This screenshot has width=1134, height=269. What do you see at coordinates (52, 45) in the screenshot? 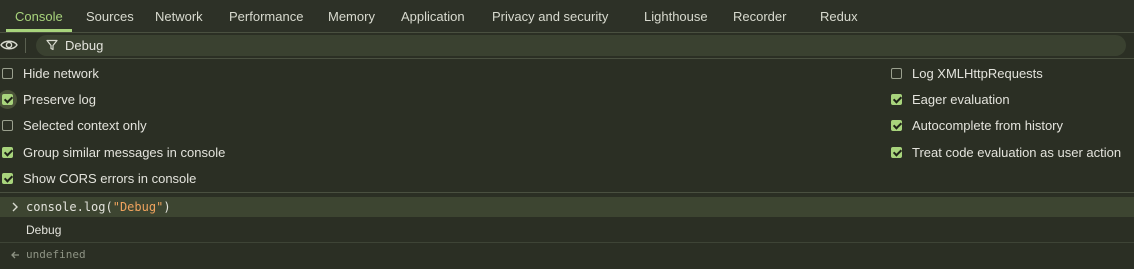
I see `filter-icon` at bounding box center [52, 45].